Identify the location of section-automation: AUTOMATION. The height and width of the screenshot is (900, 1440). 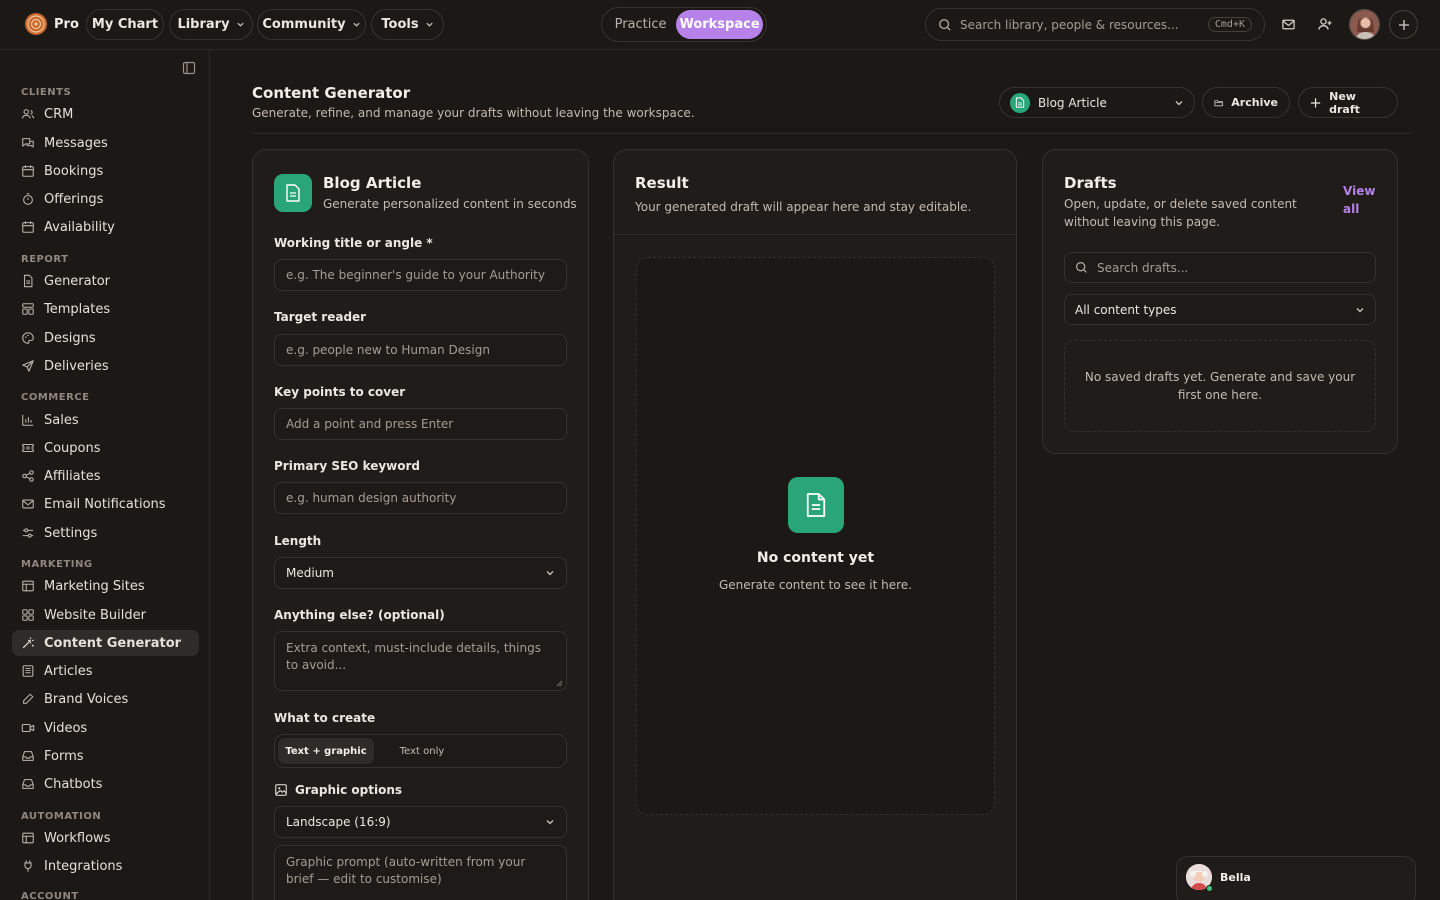
(61, 816).